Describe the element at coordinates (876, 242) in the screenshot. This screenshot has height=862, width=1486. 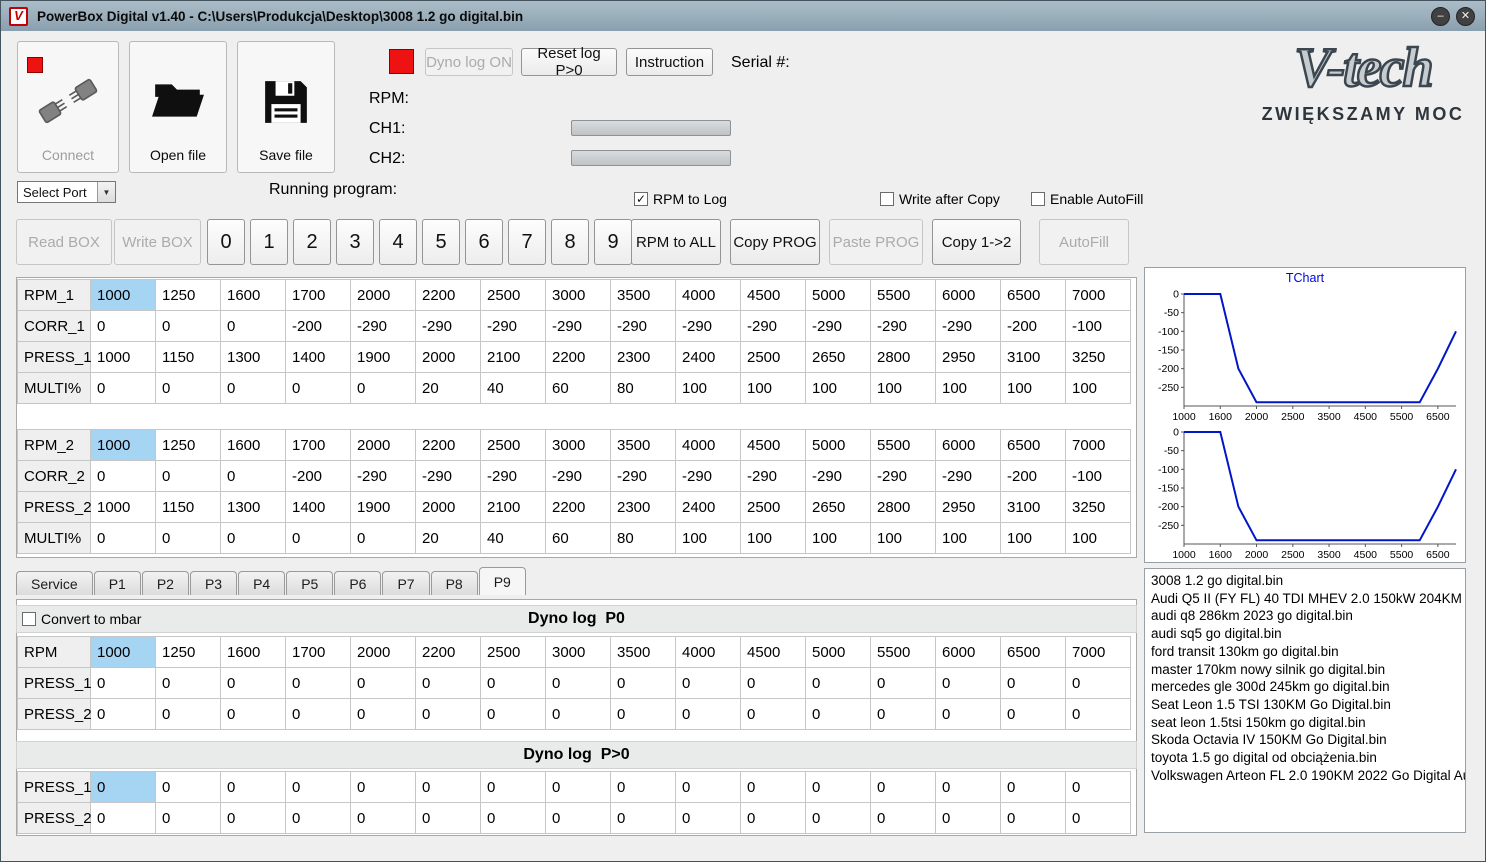
I see `paste-prog-button: Paste PROG` at that location.